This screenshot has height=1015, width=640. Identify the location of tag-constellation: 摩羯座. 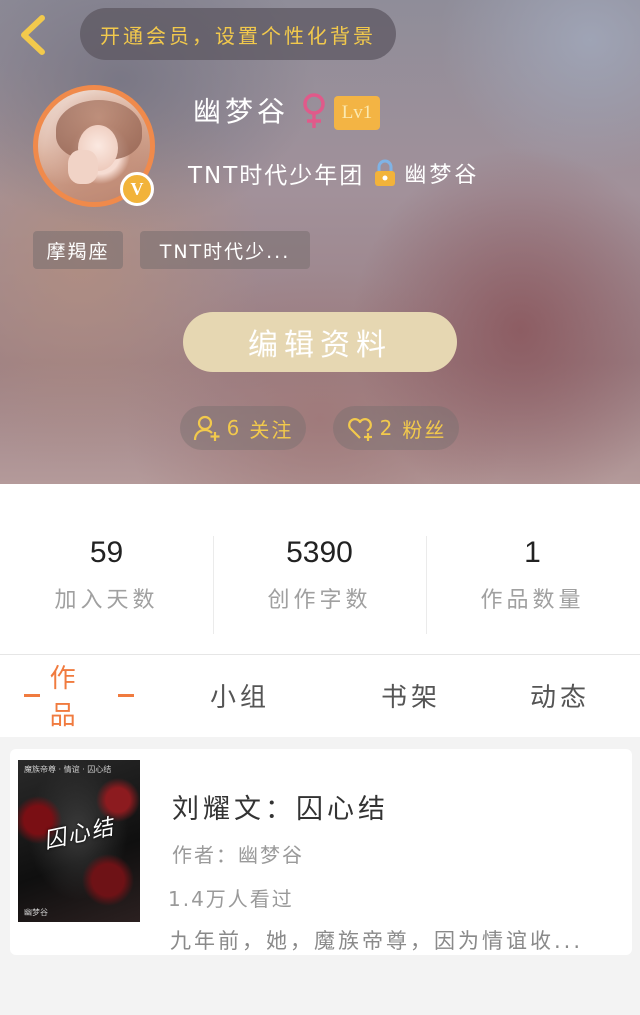
(78, 250).